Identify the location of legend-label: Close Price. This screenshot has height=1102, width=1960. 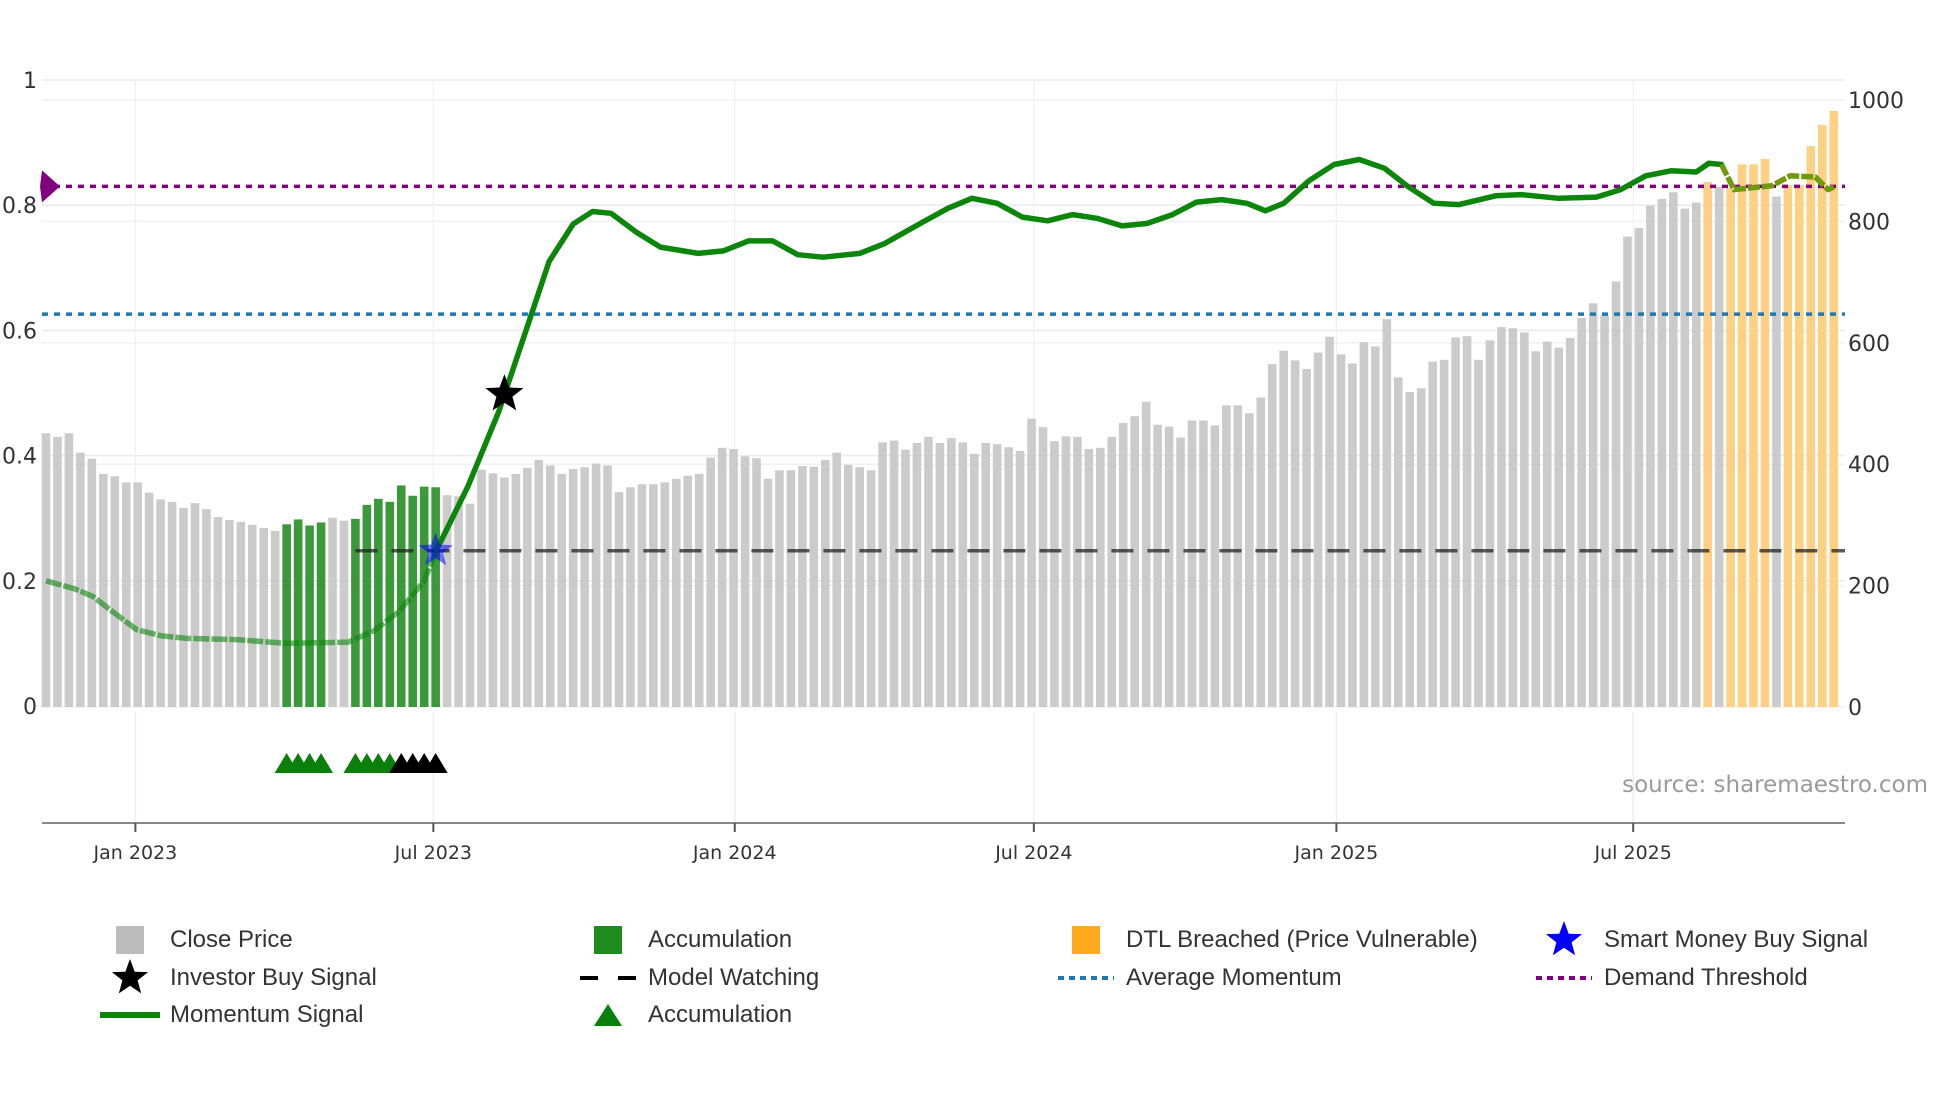
(231, 939).